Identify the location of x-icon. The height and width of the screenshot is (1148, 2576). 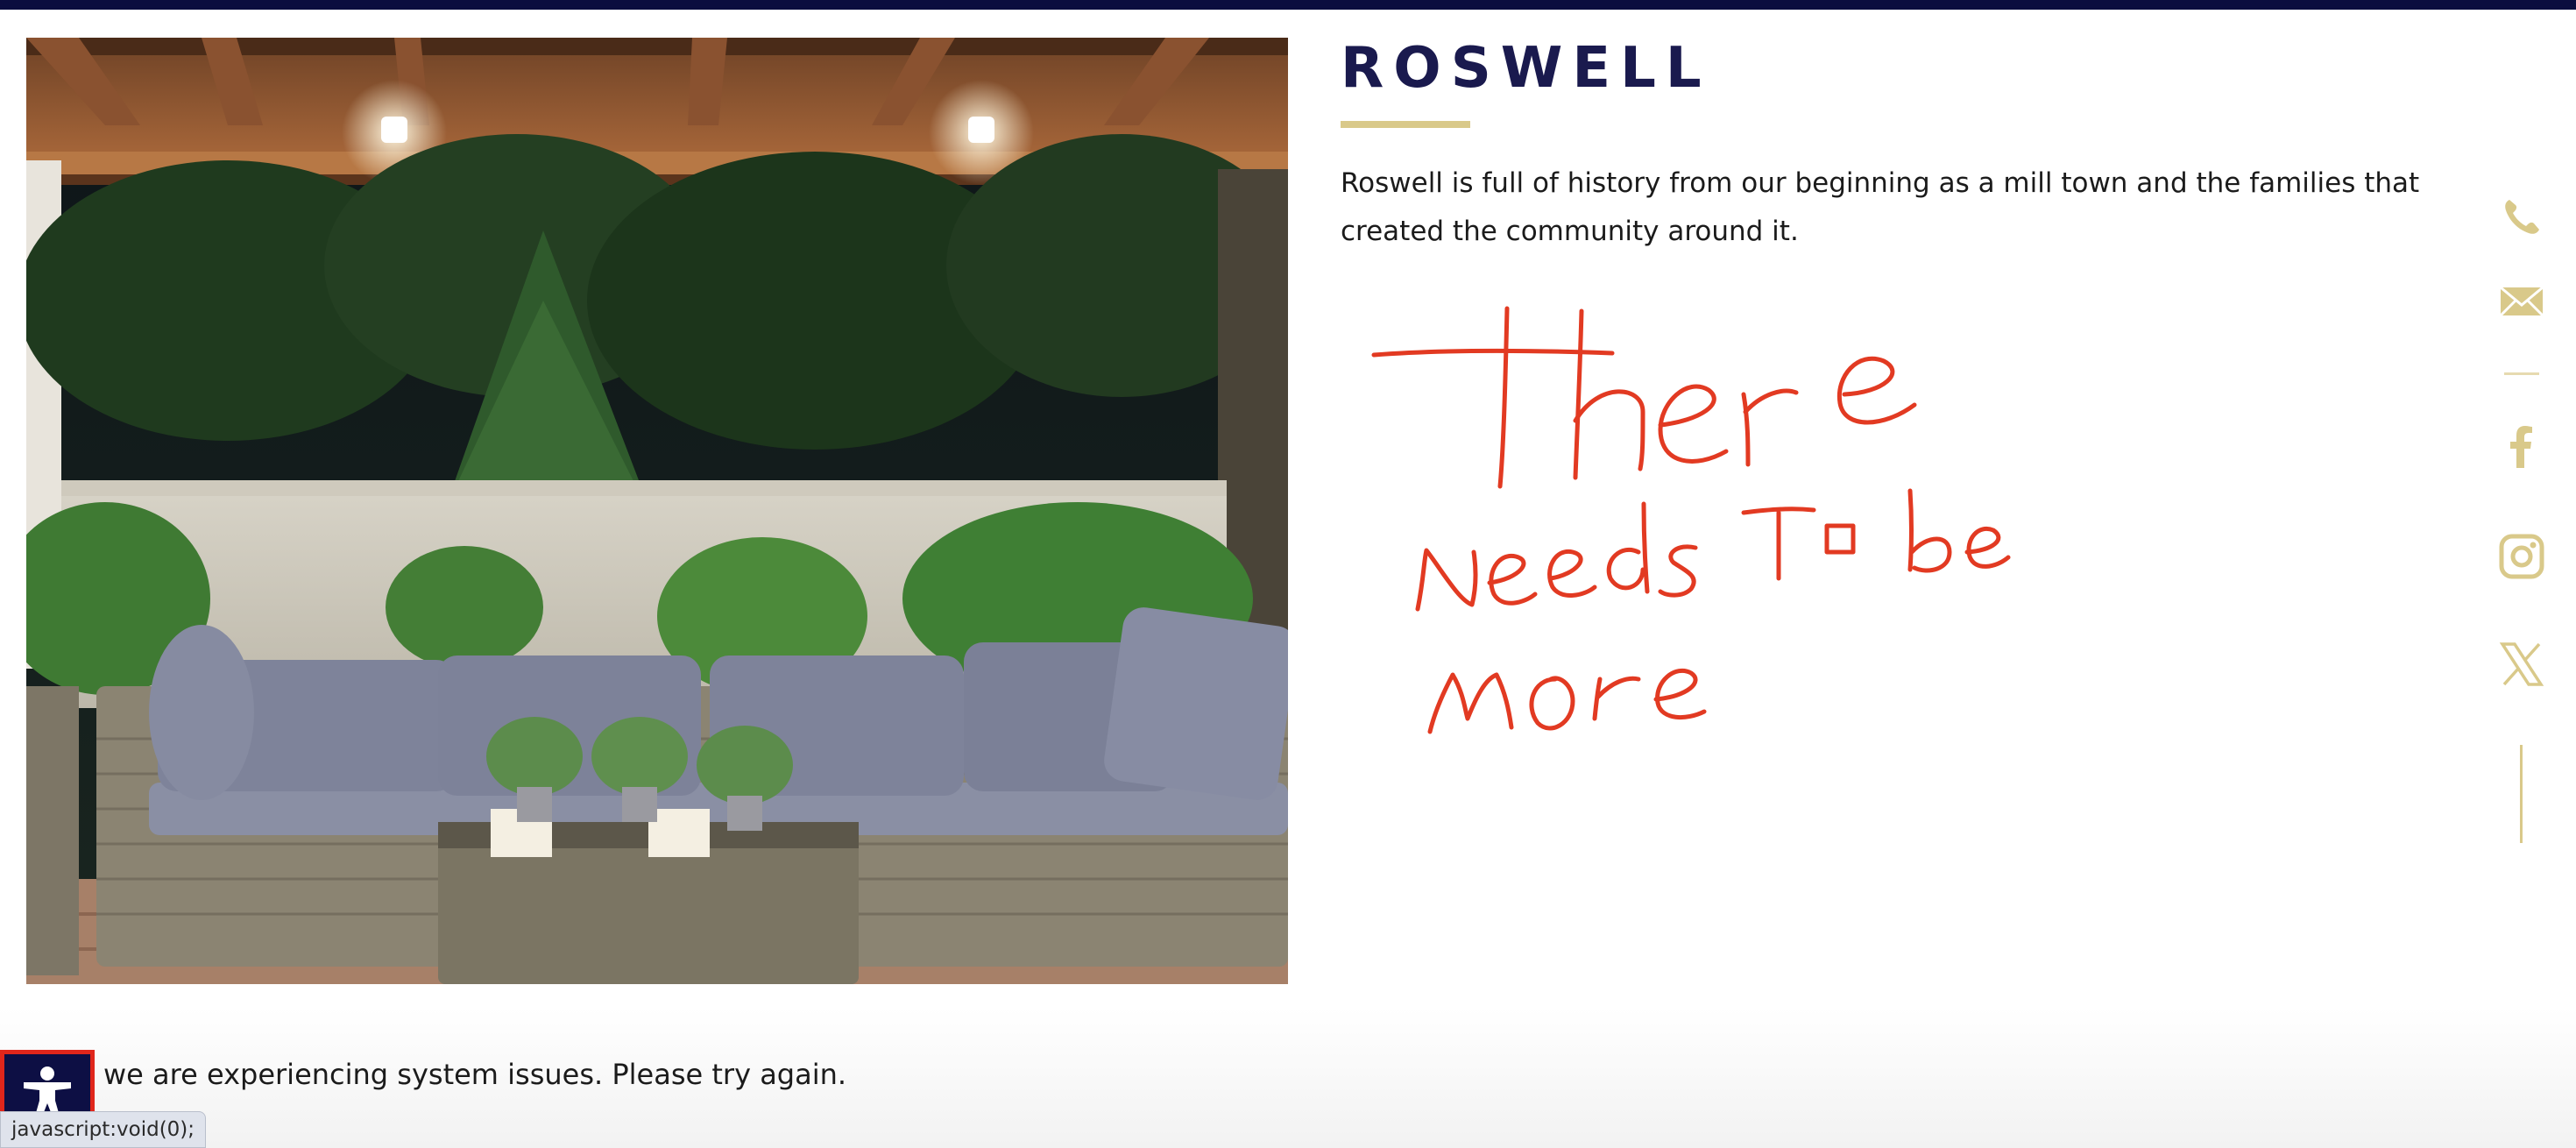
(2521, 664).